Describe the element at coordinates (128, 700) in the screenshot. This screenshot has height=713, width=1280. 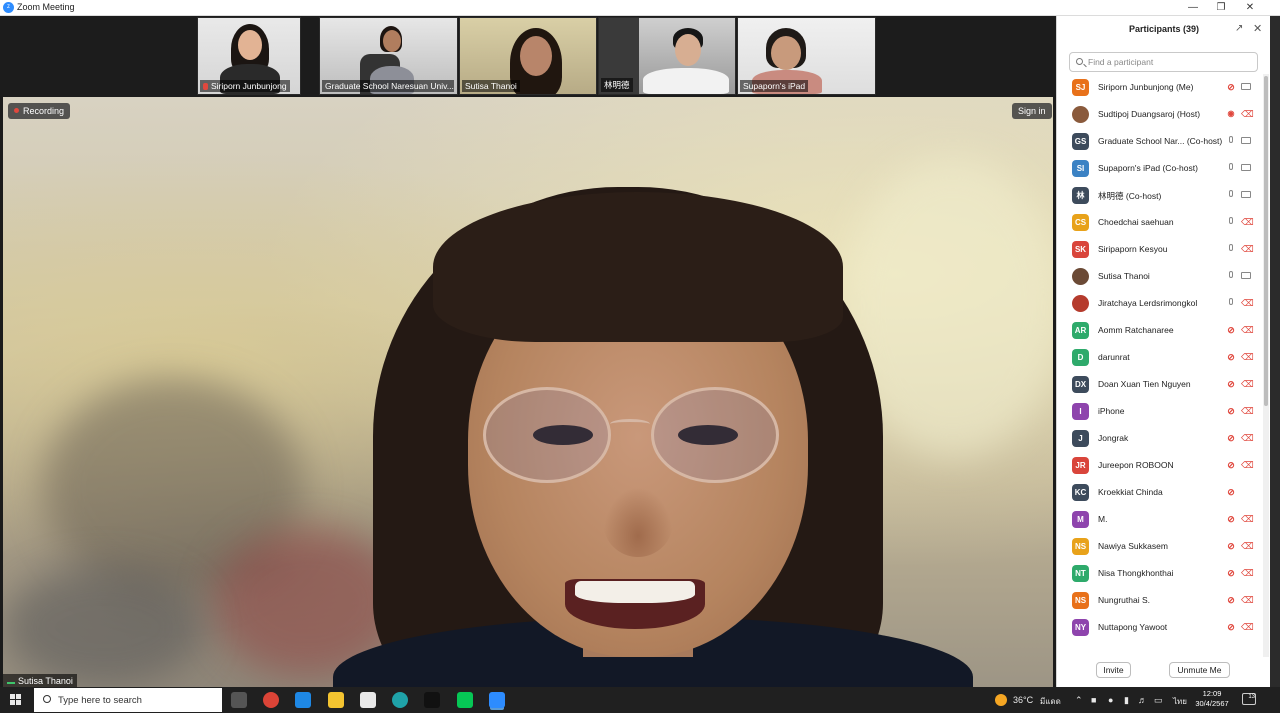
I see `taskbar-search-input: Type here to search` at that location.